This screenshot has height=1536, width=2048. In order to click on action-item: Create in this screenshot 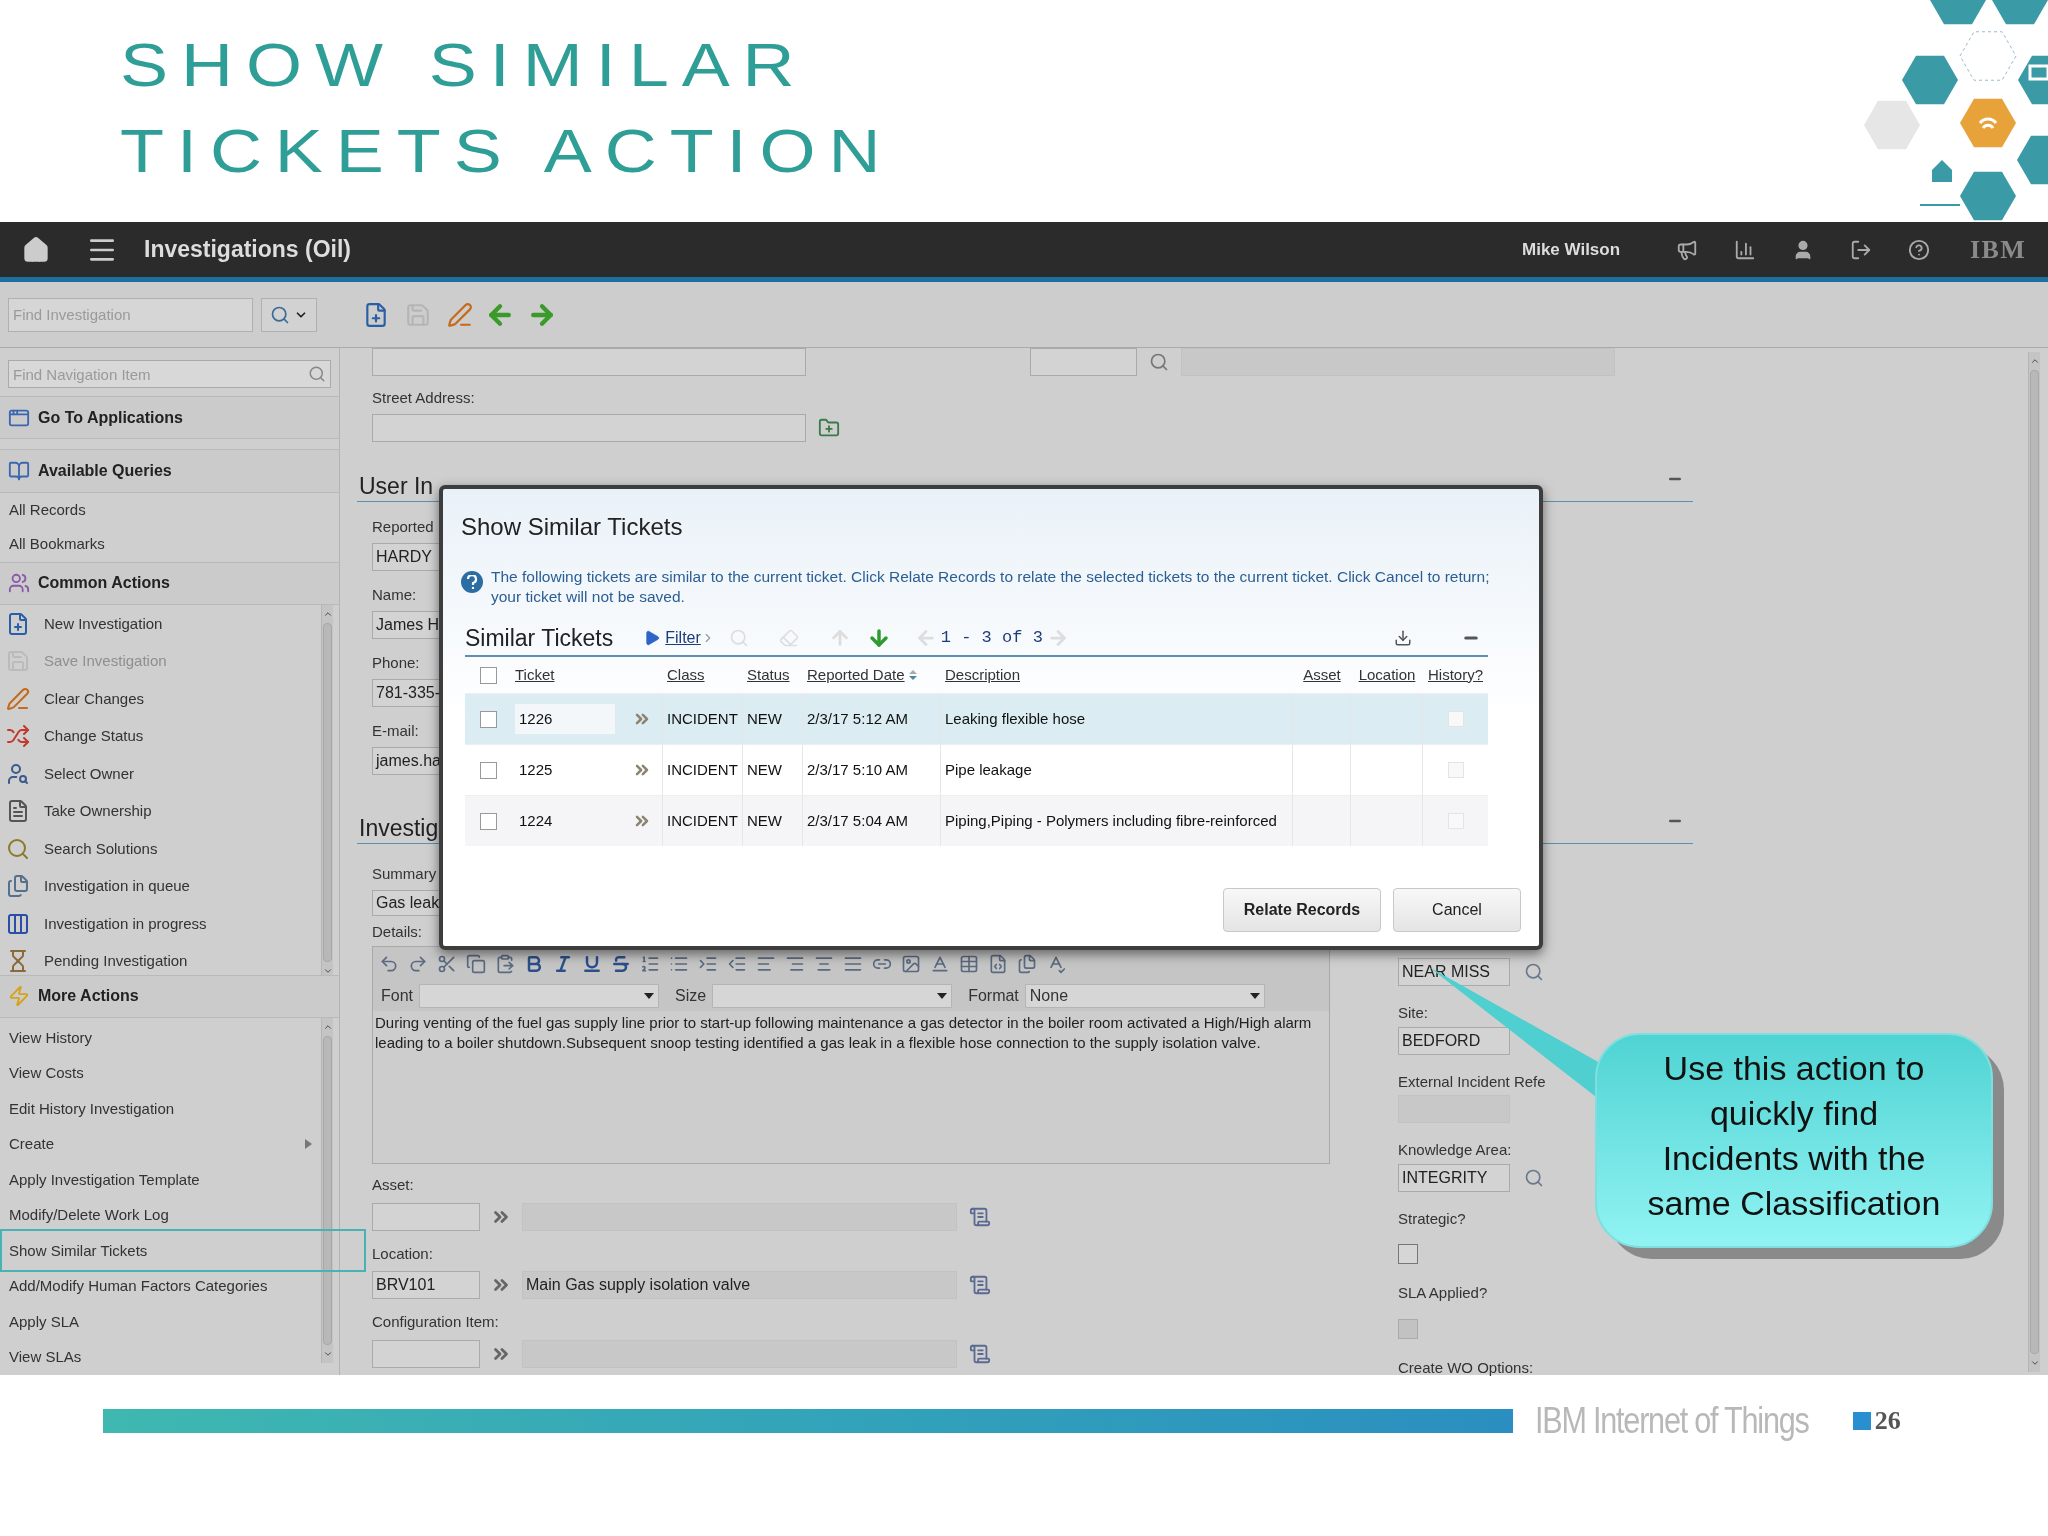, I will do `click(160, 1144)`.